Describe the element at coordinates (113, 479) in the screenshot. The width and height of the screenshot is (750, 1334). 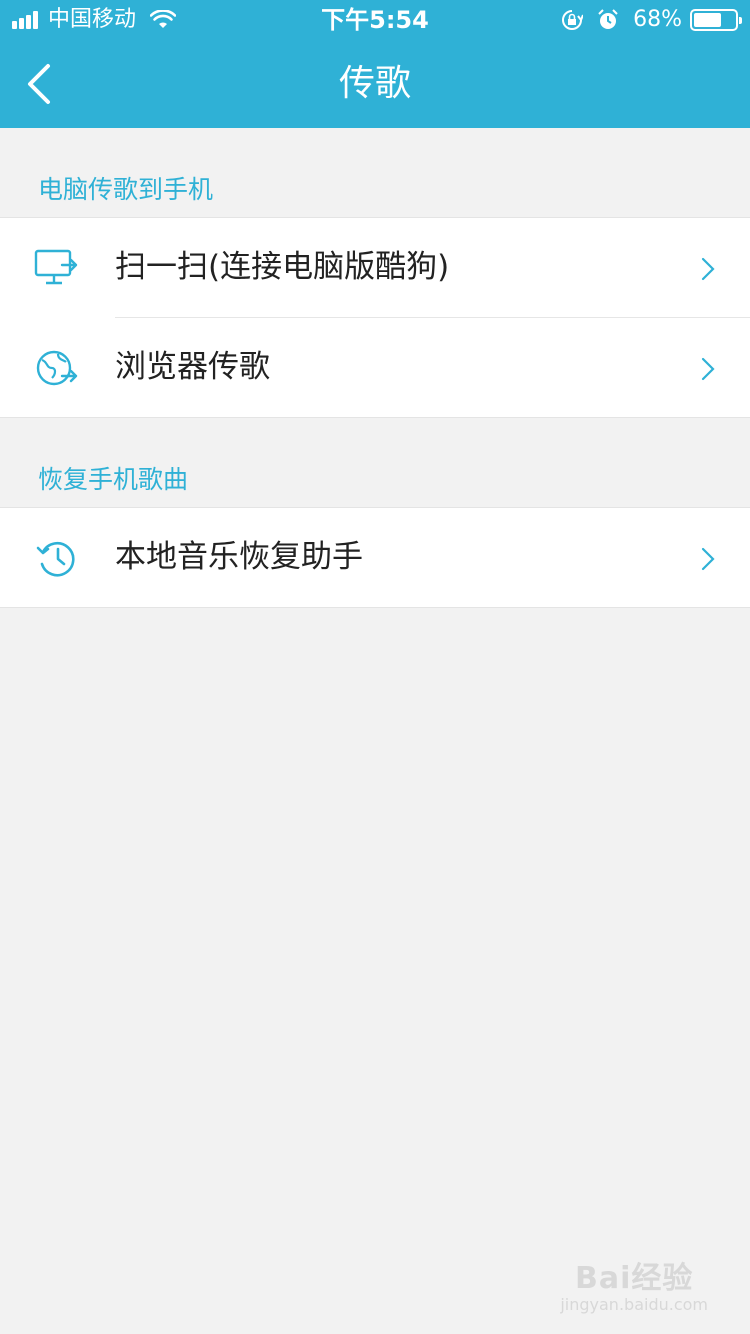
I see `section-header-restore: 恢复手机歌曲` at that location.